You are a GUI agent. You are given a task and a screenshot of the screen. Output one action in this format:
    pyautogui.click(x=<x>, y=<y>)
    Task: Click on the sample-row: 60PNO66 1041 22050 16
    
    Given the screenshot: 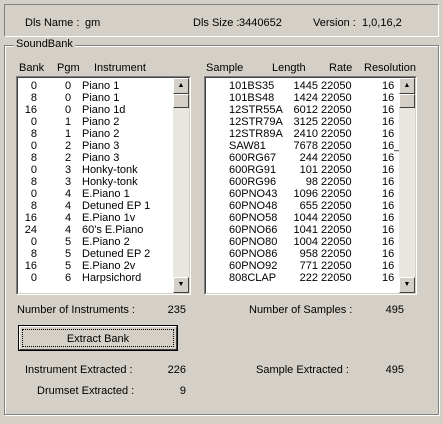 What is the action you would take?
    pyautogui.click(x=303, y=230)
    